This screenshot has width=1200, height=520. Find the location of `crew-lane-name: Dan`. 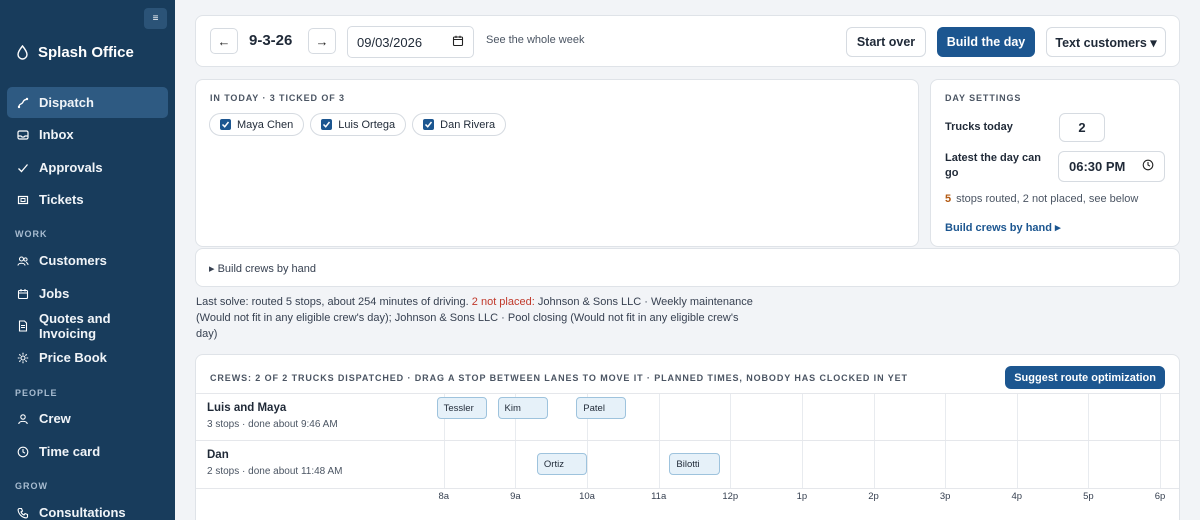

crew-lane-name: Dan is located at coordinates (218, 455).